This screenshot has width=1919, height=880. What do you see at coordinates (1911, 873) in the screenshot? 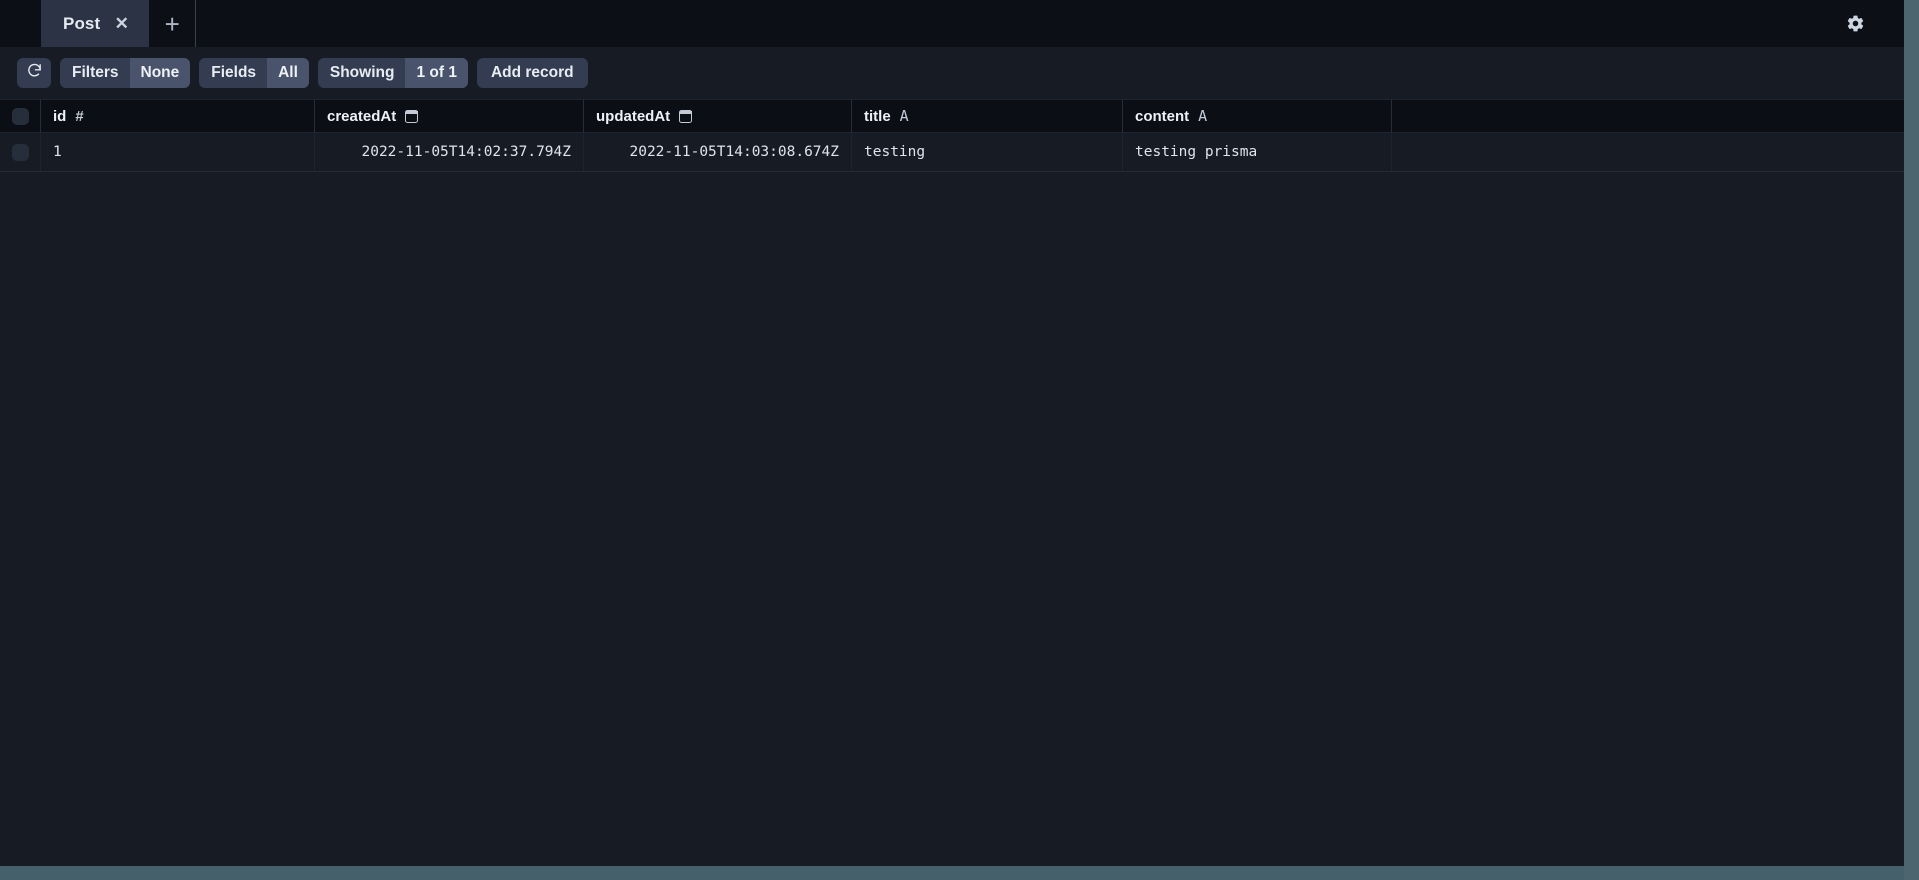
I see `scrollbar-corner` at bounding box center [1911, 873].